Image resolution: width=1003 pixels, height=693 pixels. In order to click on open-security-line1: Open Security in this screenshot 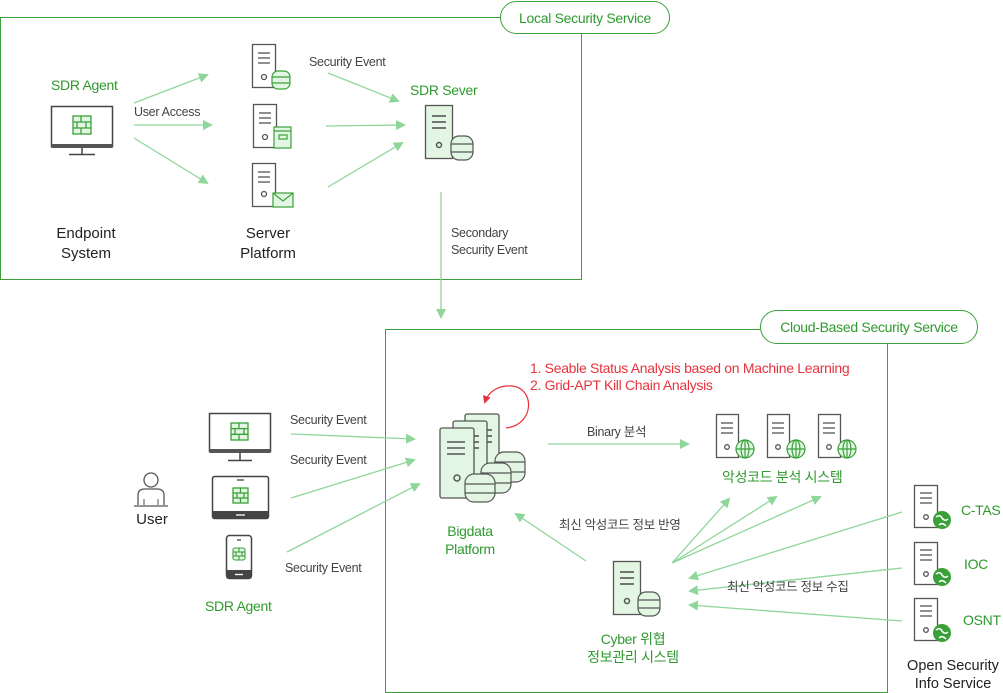, I will do `click(953, 666)`.